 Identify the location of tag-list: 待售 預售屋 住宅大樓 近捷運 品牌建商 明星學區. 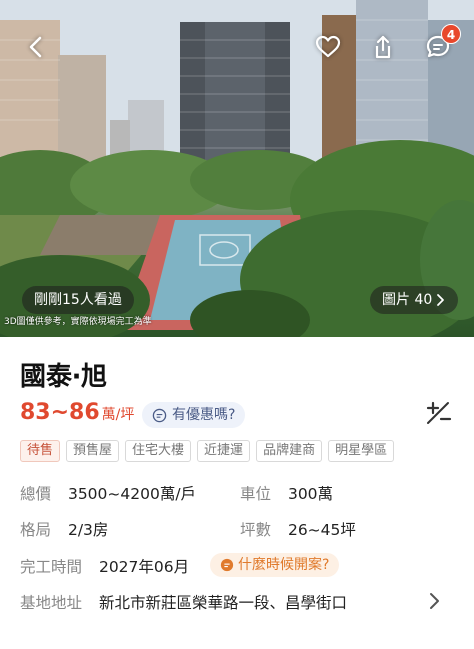
(207, 451).